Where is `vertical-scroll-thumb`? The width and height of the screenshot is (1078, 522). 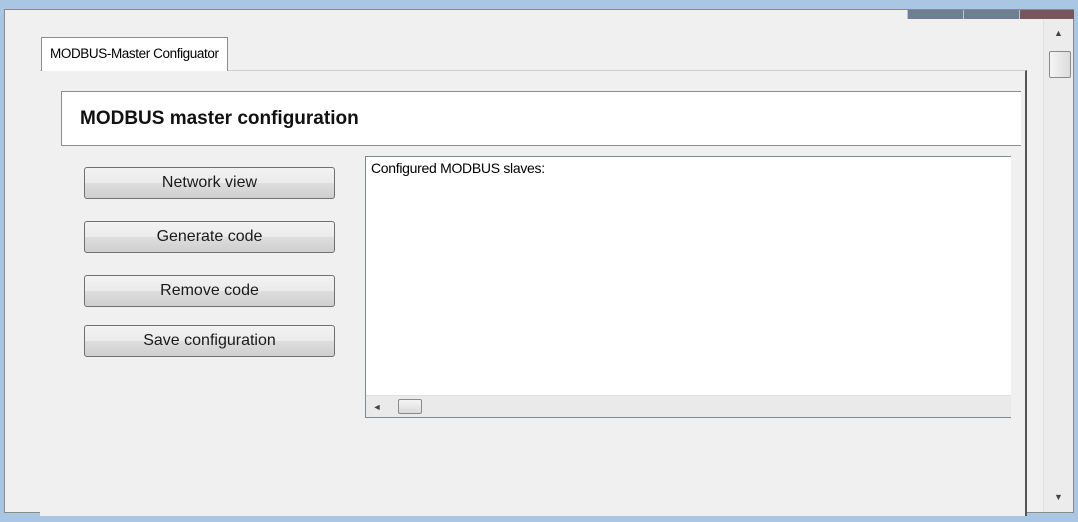 vertical-scroll-thumb is located at coordinates (1060, 64).